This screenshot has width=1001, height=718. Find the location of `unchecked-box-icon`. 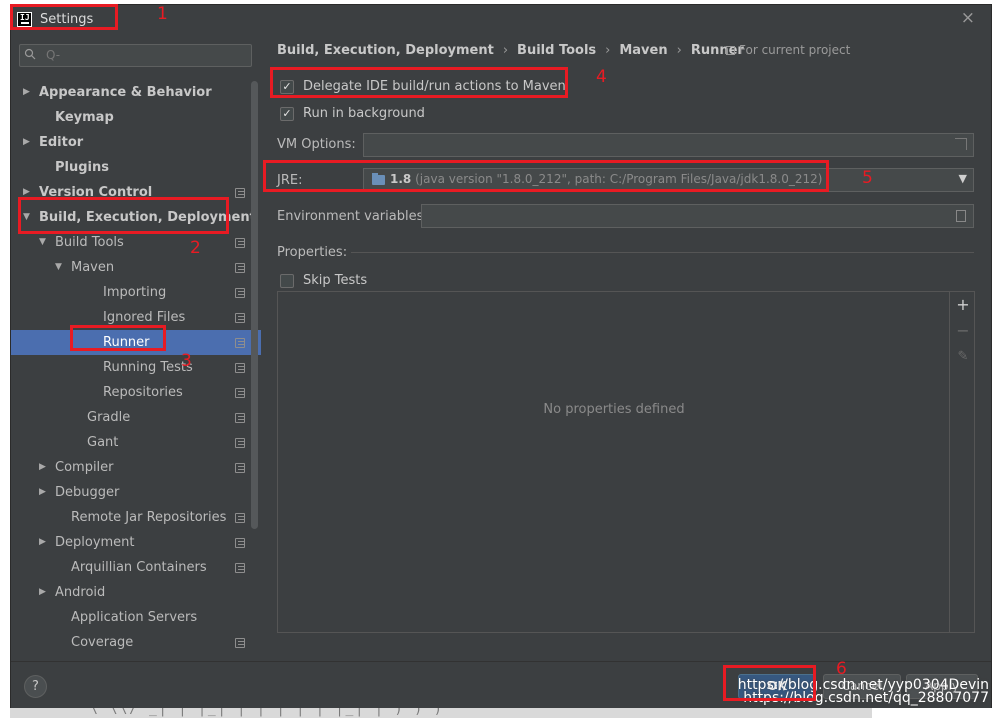

unchecked-box-icon is located at coordinates (287, 281).